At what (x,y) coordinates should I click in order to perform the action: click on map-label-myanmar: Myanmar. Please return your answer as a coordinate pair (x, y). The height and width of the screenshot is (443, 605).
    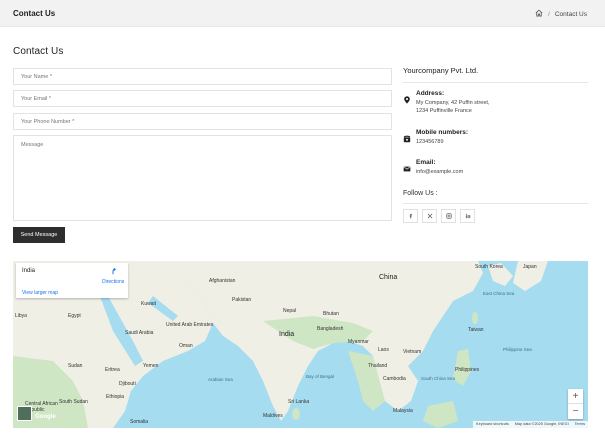
    Looking at the image, I should click on (358, 342).